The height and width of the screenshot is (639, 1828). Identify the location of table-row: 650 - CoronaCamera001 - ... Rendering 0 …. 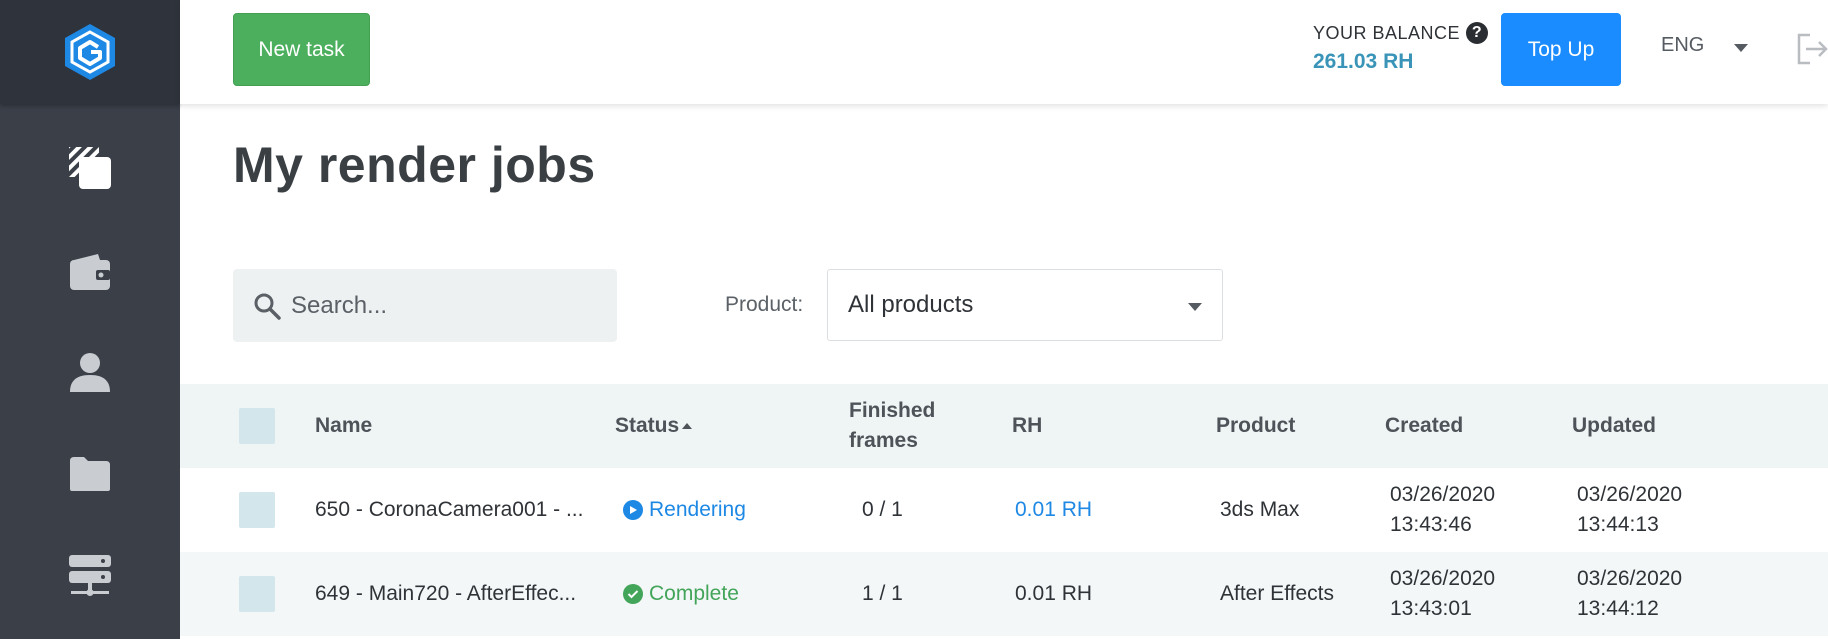
(1004, 510).